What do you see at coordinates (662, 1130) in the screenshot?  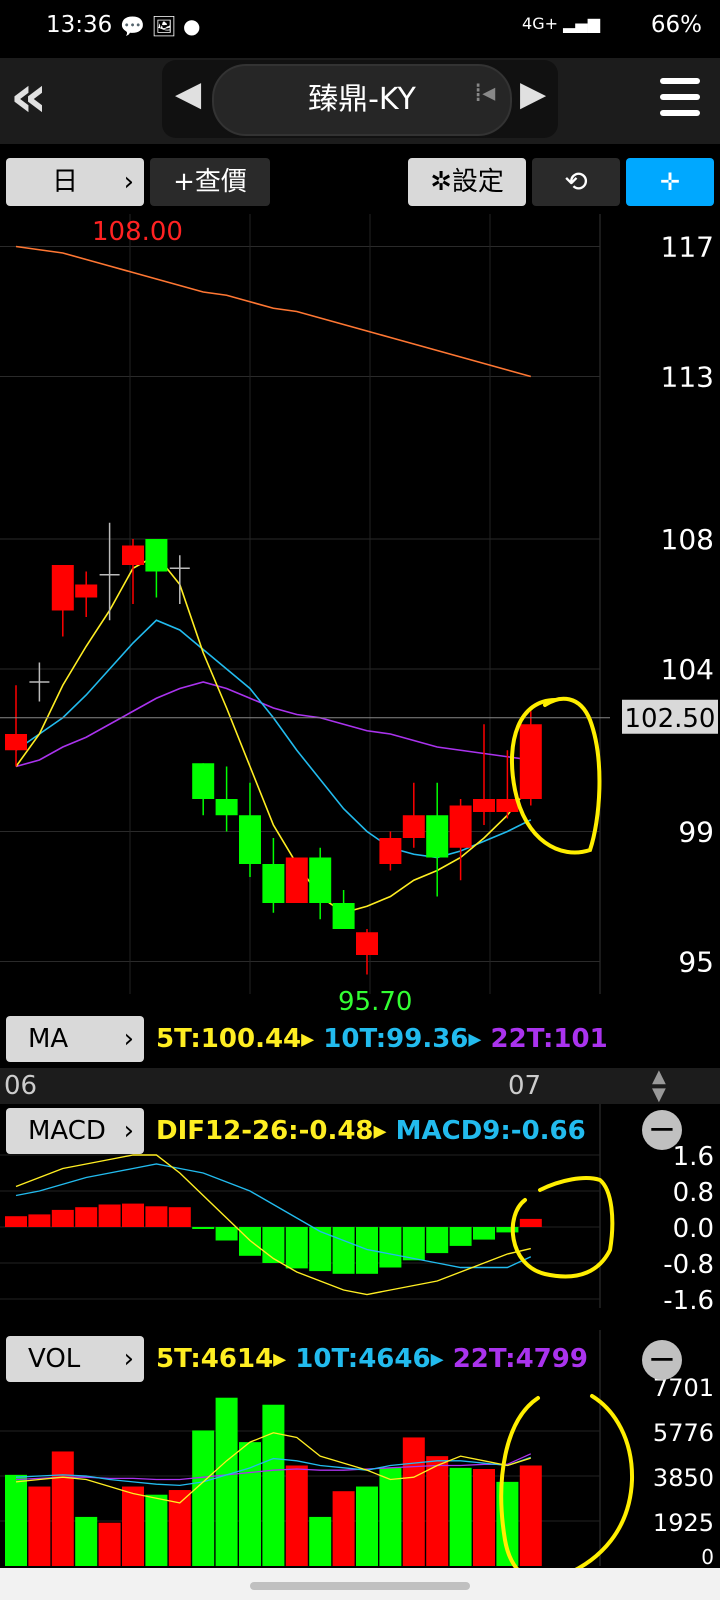 I see `collapse-macd-icon: −` at bounding box center [662, 1130].